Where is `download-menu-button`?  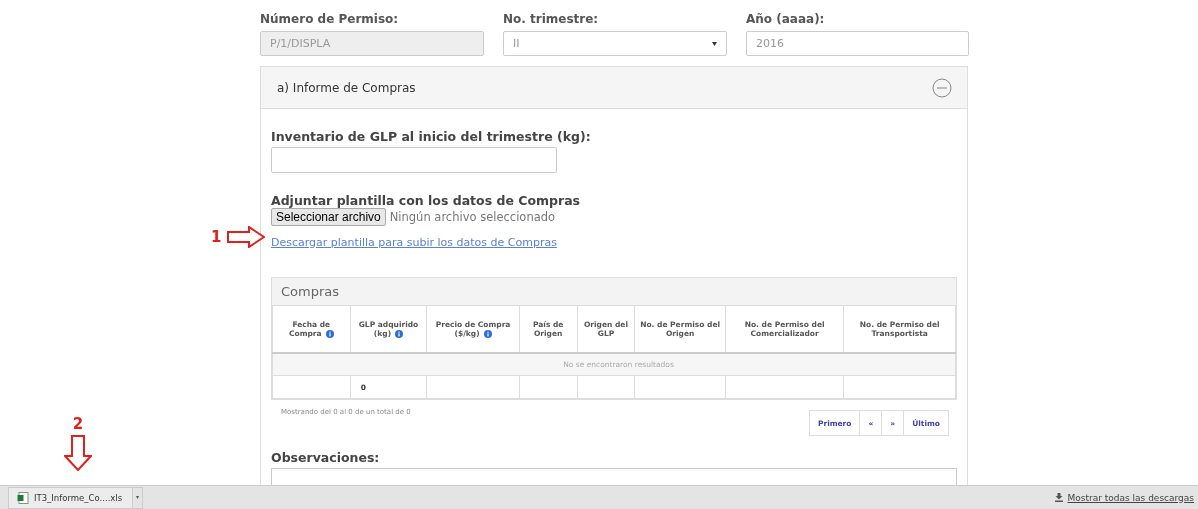 download-menu-button is located at coordinates (138, 497).